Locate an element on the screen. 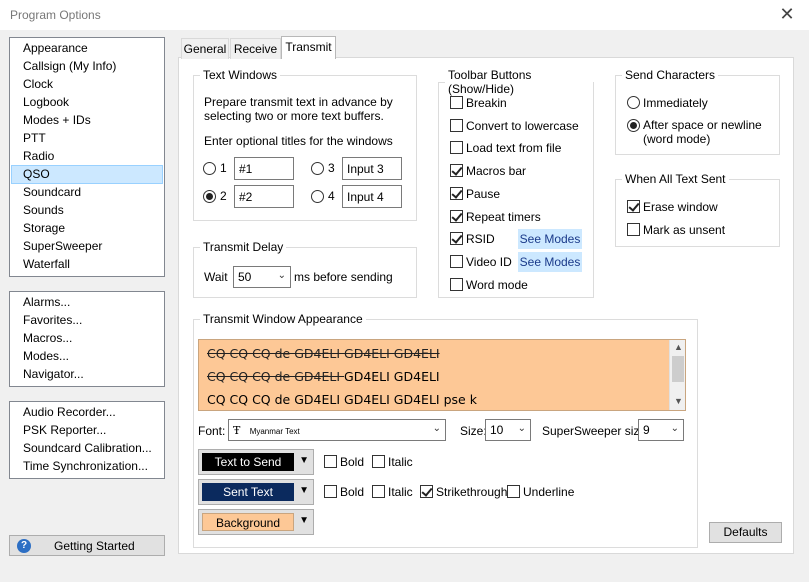 This screenshot has width=809, height=582. window4-num: 4 is located at coordinates (331, 196).